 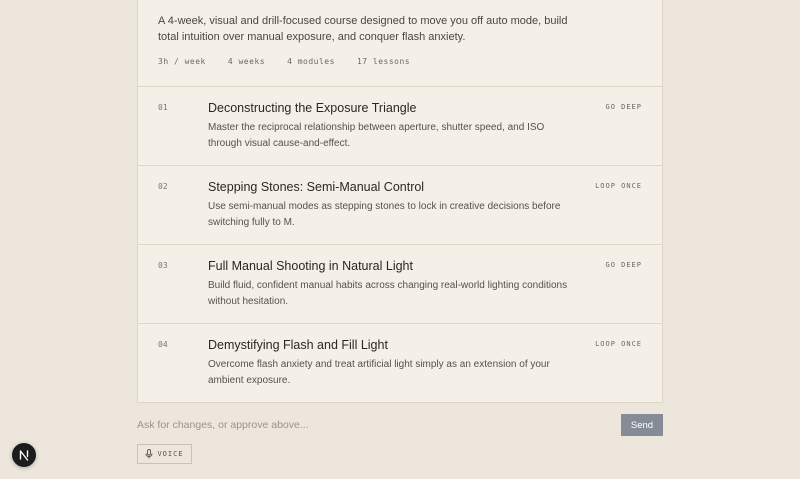 I want to click on next-logo-icon, so click(x=24, y=455).